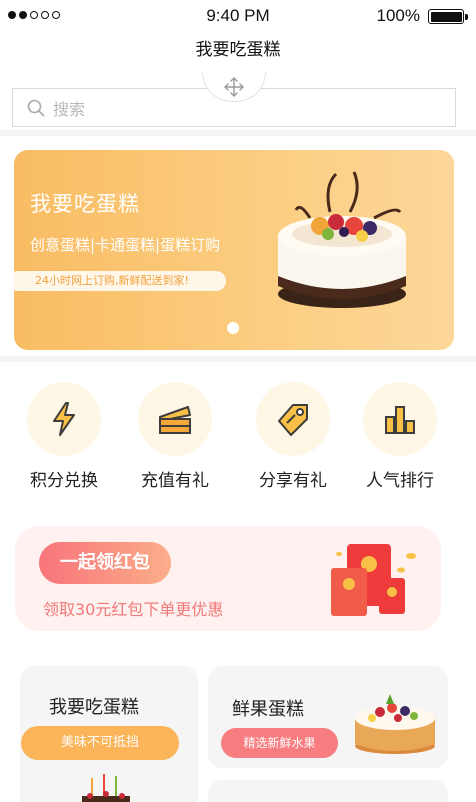 This screenshot has height=802, width=476. What do you see at coordinates (395, 724) in the screenshot?
I see `fruit-cake-image` at bounding box center [395, 724].